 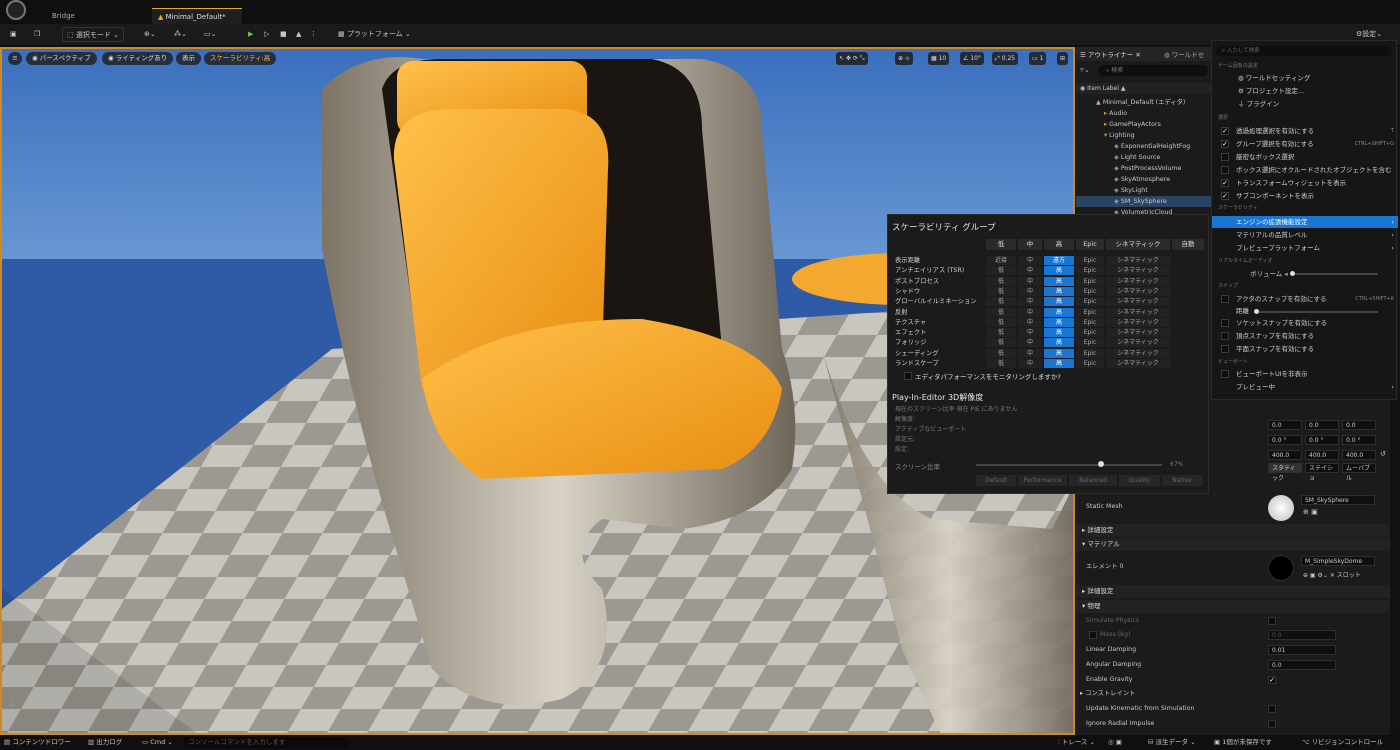 I want to click on preset-default: Default, so click(x=996, y=480).